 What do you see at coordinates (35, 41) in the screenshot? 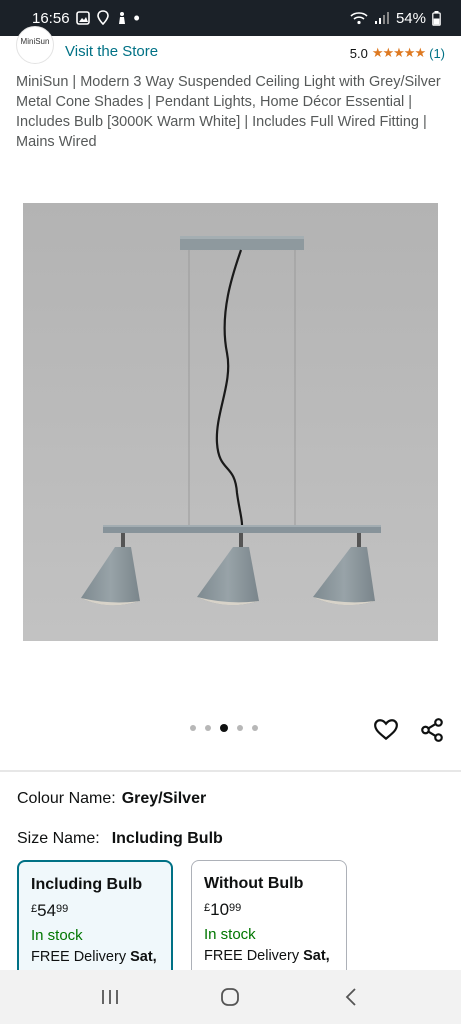
I see `store-logo-text: MiniSun` at bounding box center [35, 41].